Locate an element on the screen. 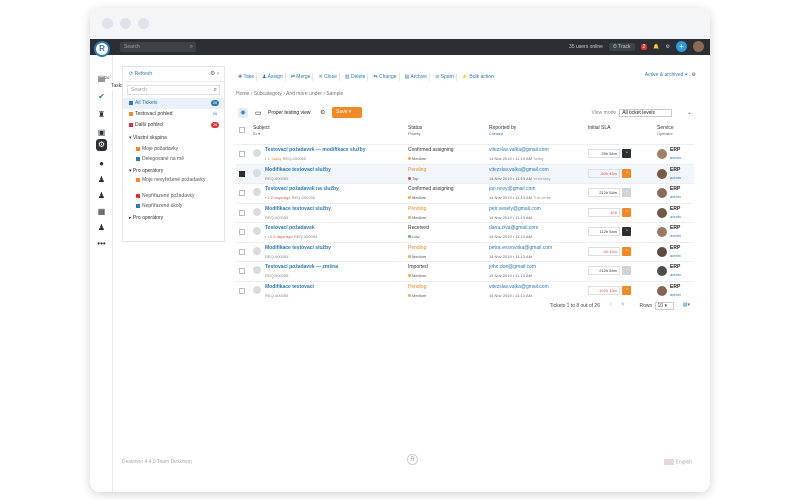 Image resolution: width=800 pixels, height=500 pixels. spam-button: ⊘ Spam is located at coordinates (445, 77).